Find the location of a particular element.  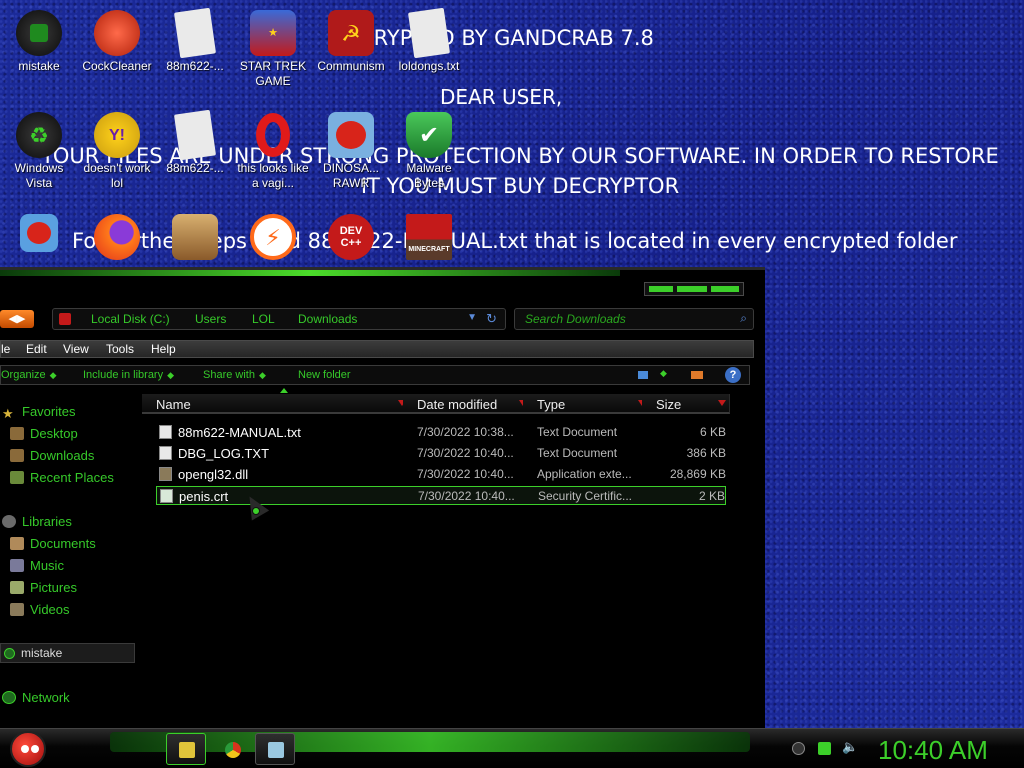

taskbar-chrome-button is located at coordinates (232, 749).